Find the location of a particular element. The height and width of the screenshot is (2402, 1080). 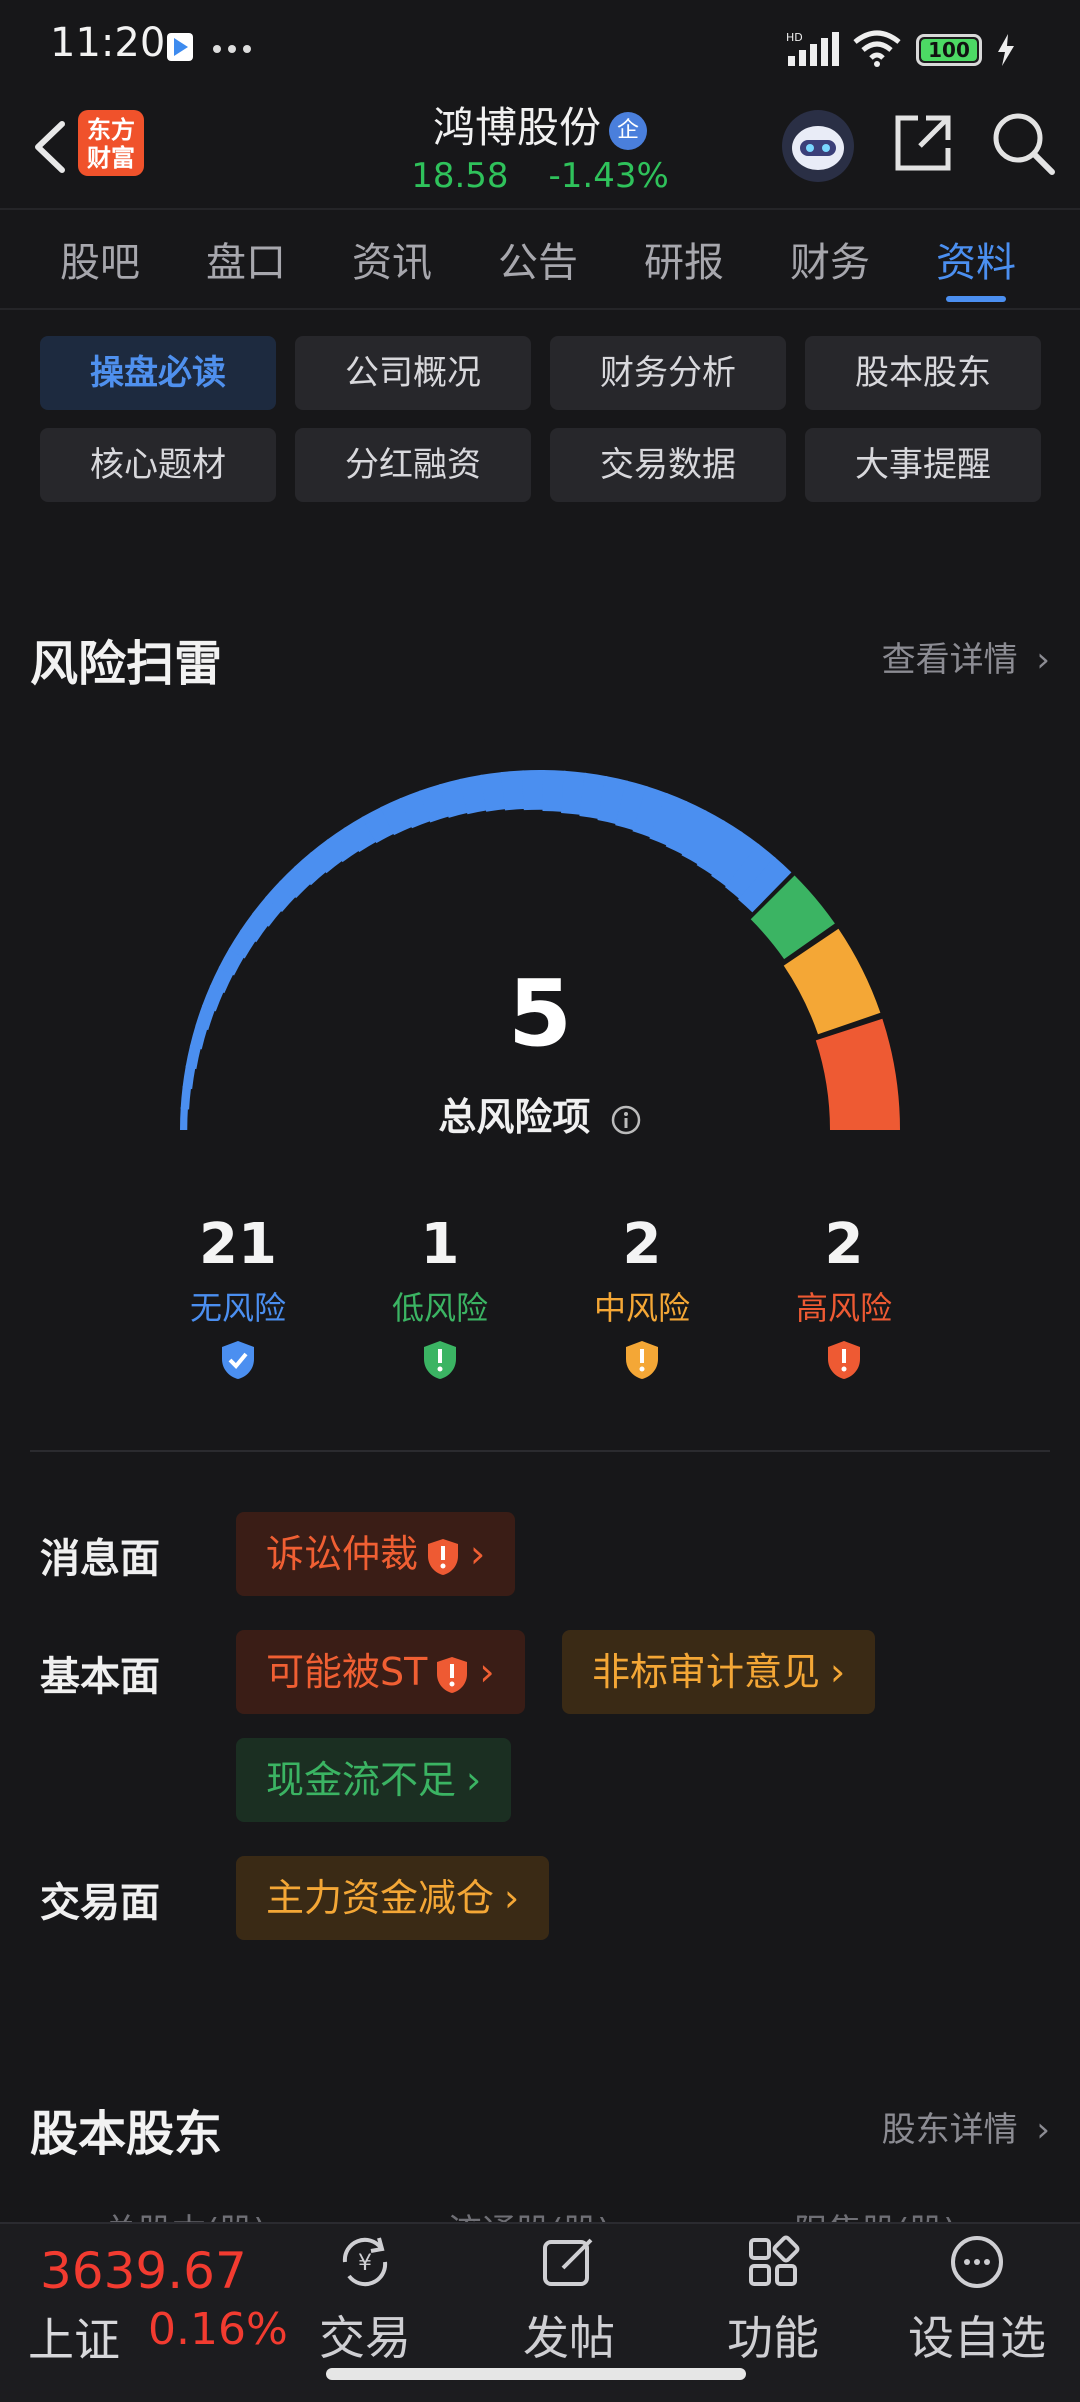

subnav-core-themes: 核心题材 is located at coordinates (158, 465).